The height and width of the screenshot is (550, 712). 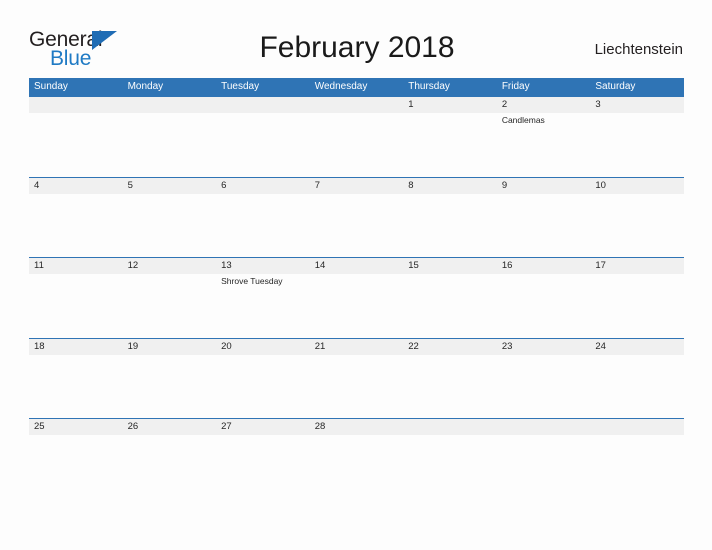 What do you see at coordinates (544, 298) in the screenshot?
I see `day-cell: 16` at bounding box center [544, 298].